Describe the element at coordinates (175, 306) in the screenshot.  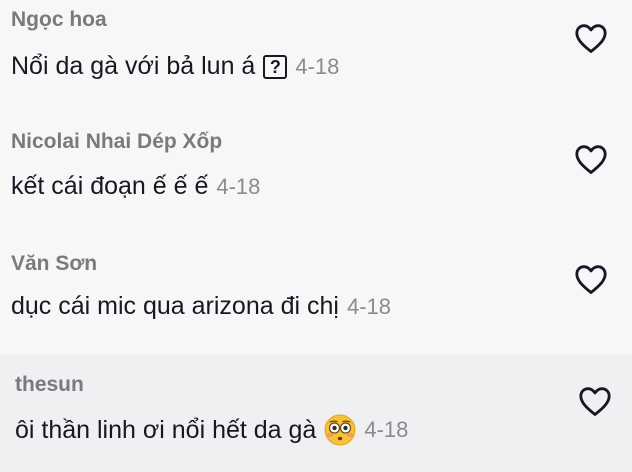
I see `comment-text: dục cái mic qua arizona đi chị` at that location.